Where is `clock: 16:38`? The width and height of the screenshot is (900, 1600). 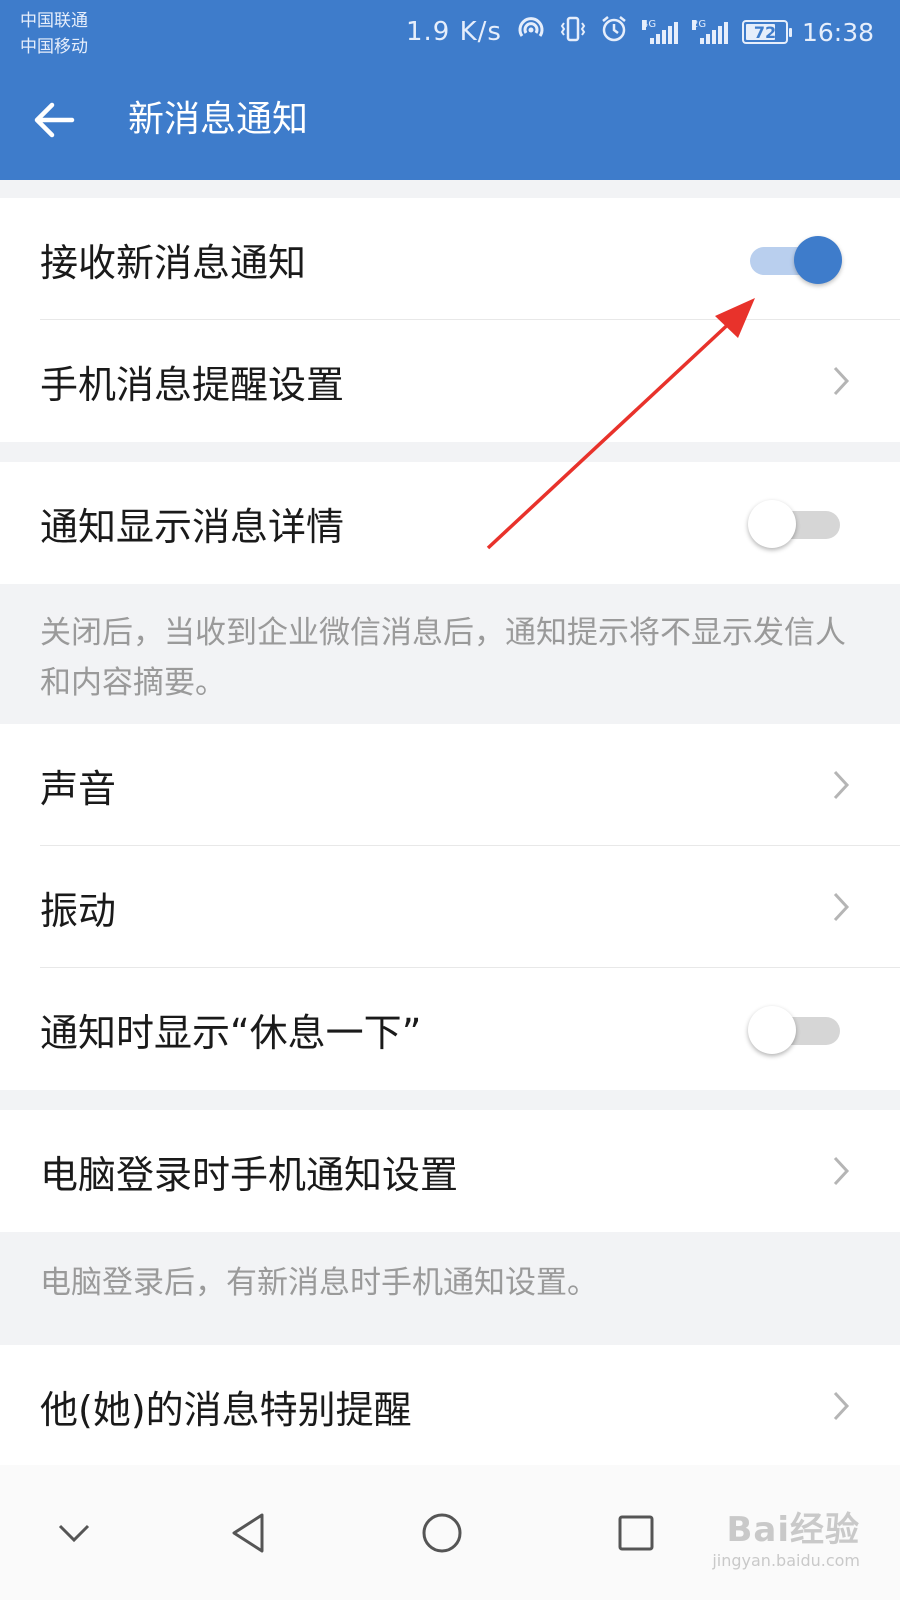
clock: 16:38 is located at coordinates (837, 32).